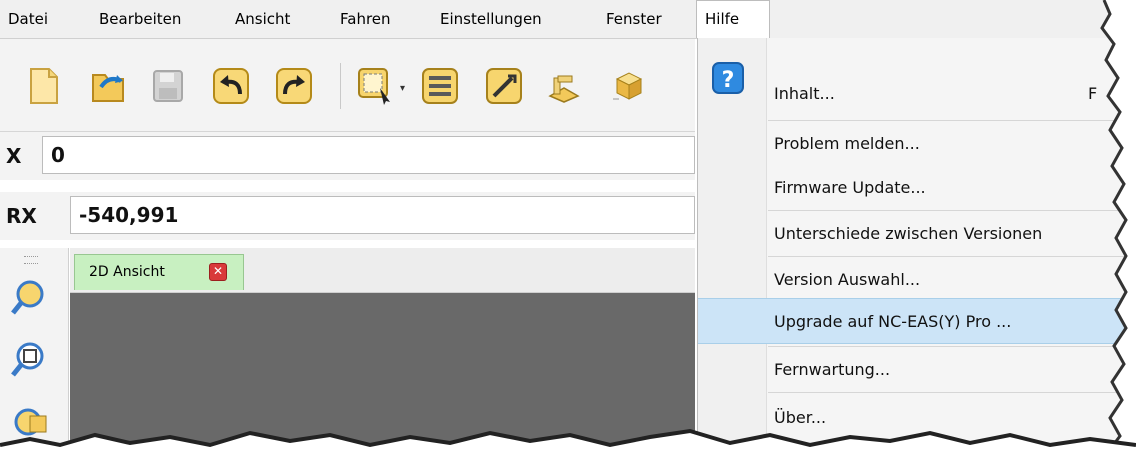  I want to click on zoom-window-icon, so click(30, 360).